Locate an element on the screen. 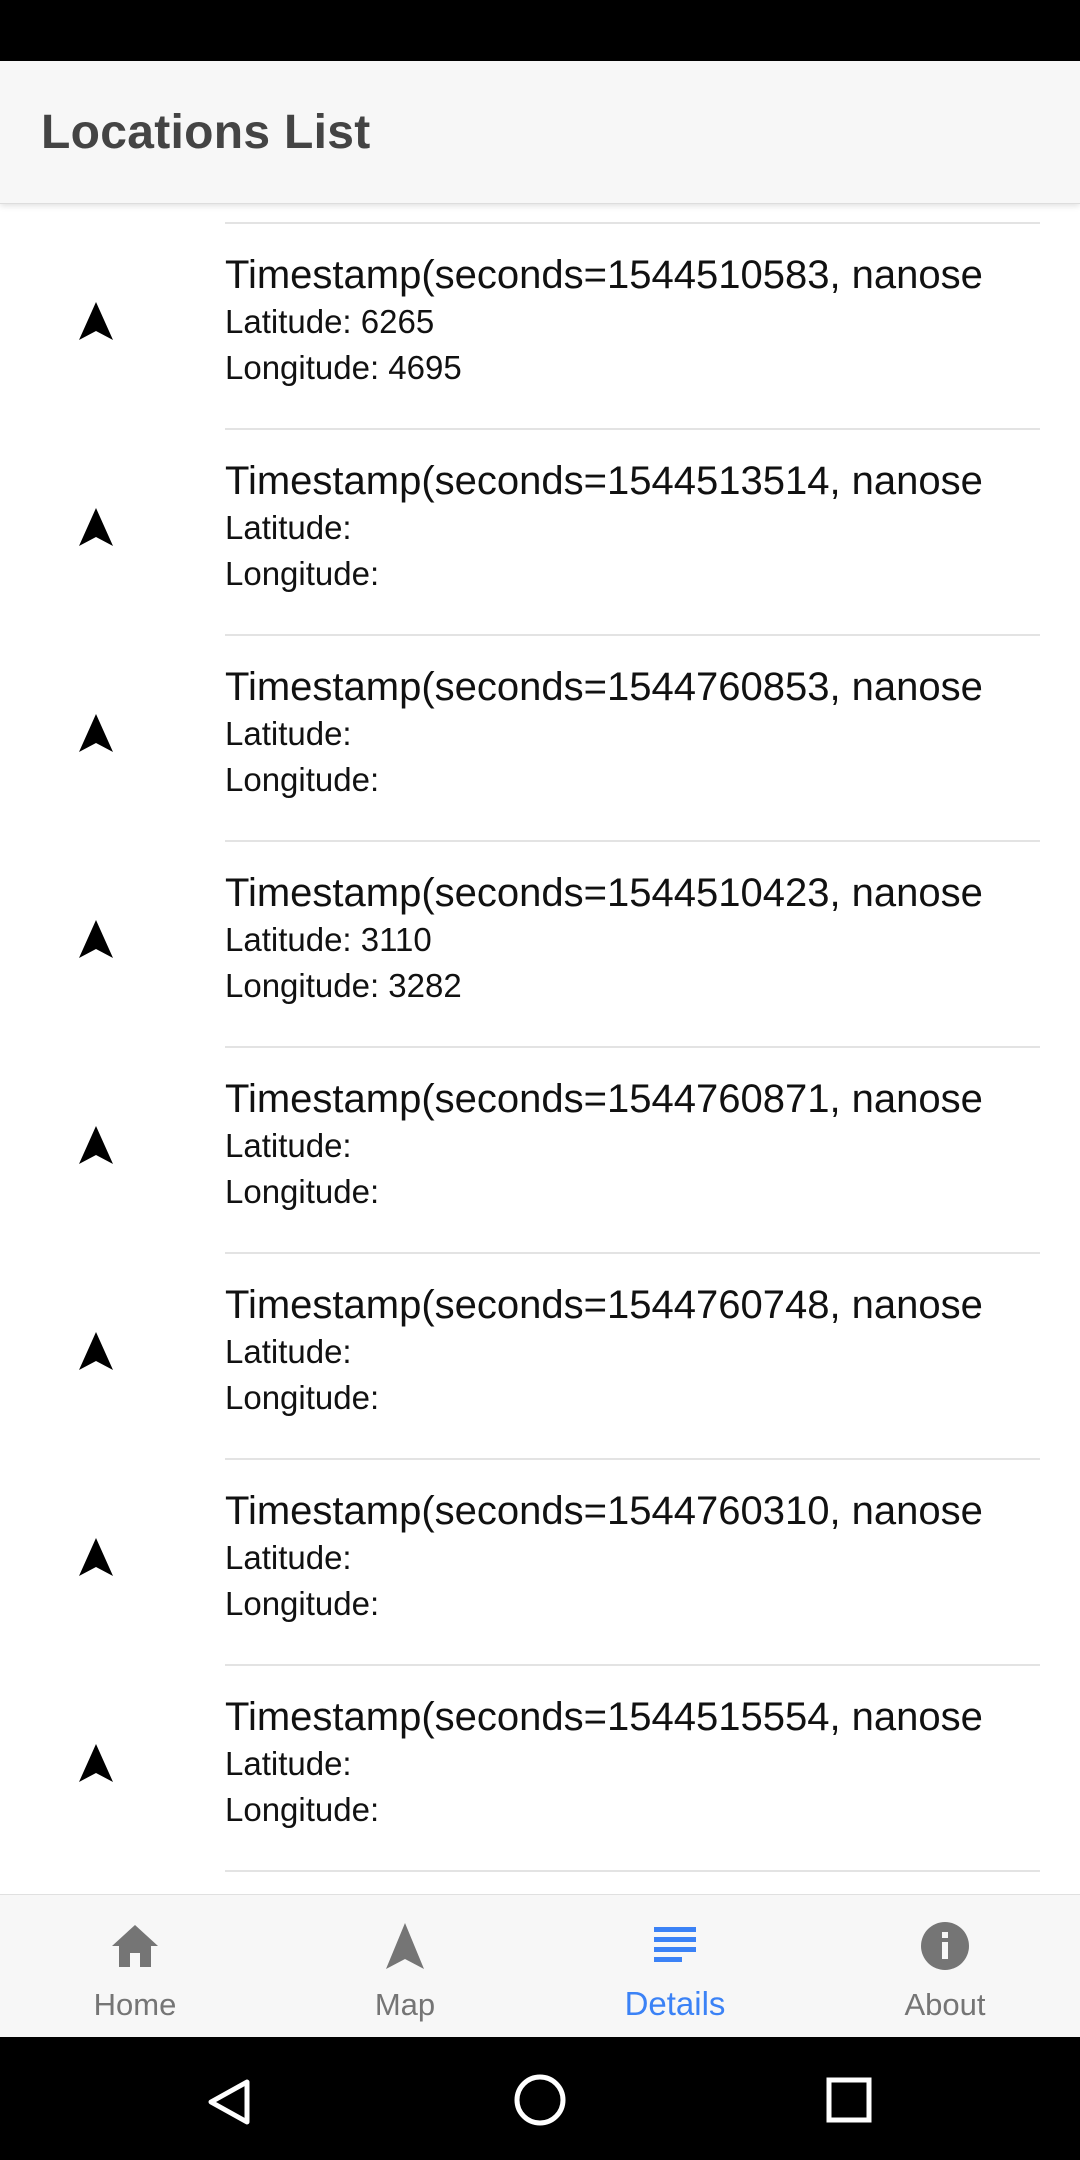 The width and height of the screenshot is (1080, 2160). timestamp-text: Timestamp(seconds=1544513514, nanose is located at coordinates (604, 481).